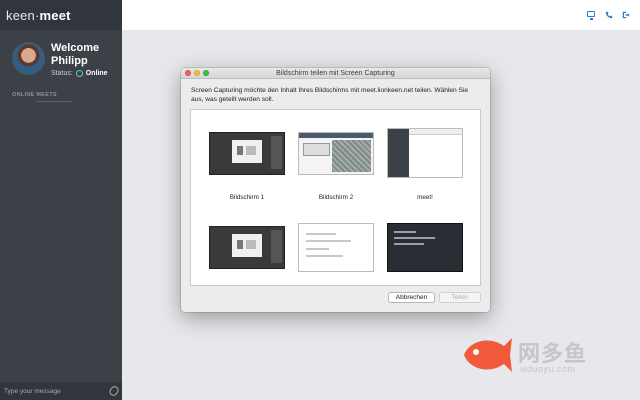 This screenshot has height=400, width=640. What do you see at coordinates (62, 73) in the screenshot?
I see `status-label: Status:` at bounding box center [62, 73].